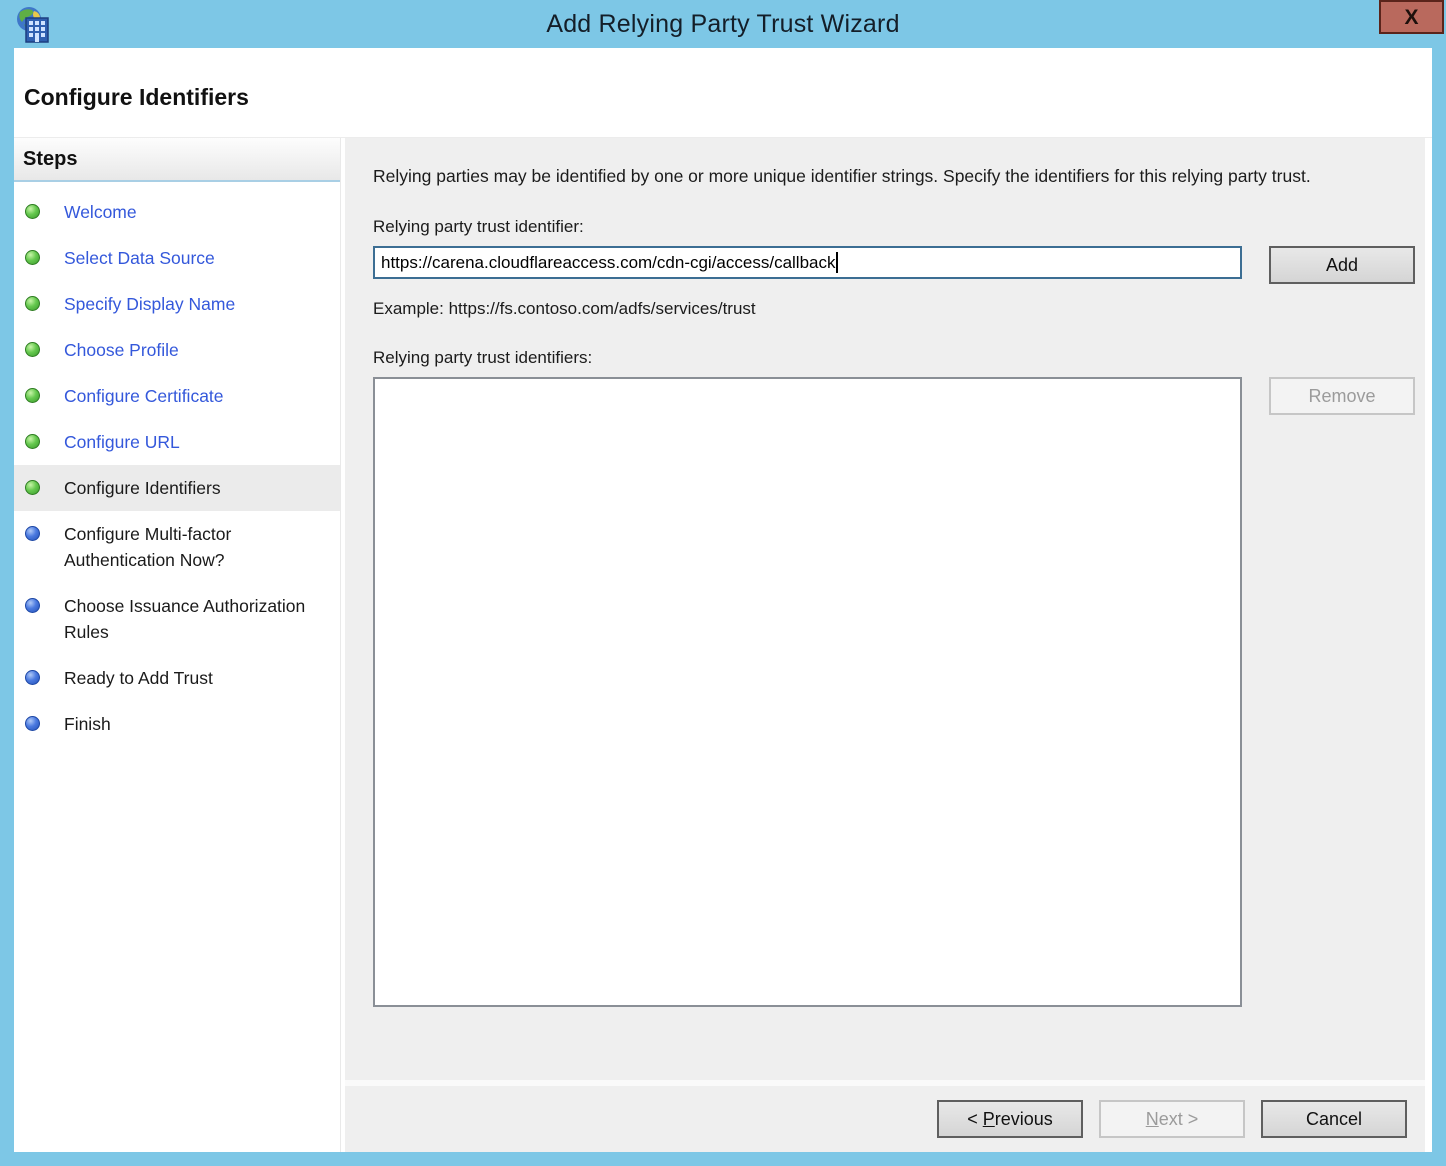 Image resolution: width=1446 pixels, height=1166 pixels. What do you see at coordinates (1010, 1119) in the screenshot?
I see `previous-button: < Previous` at bounding box center [1010, 1119].